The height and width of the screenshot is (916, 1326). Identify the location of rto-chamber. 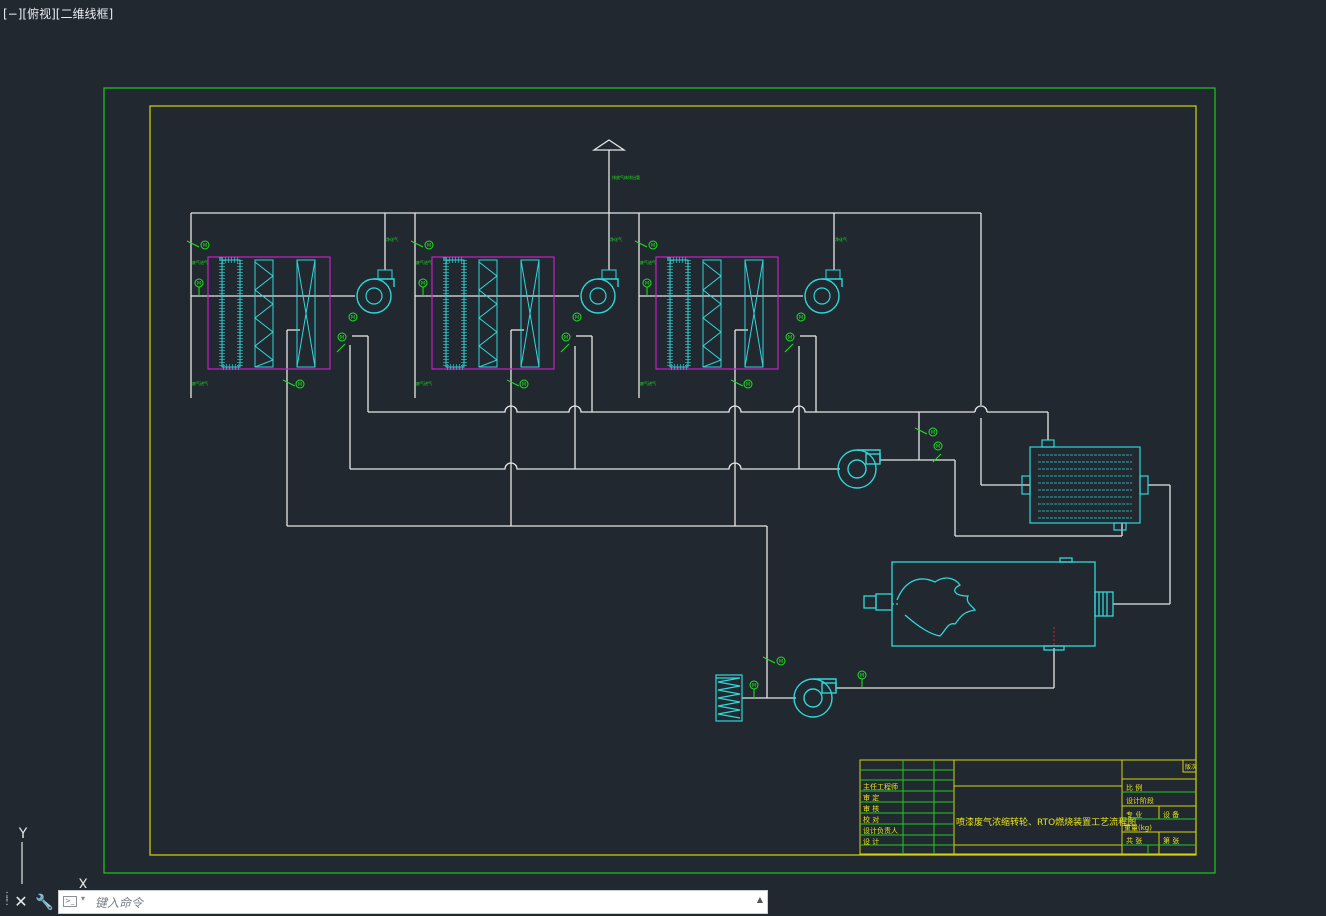
(988, 604).